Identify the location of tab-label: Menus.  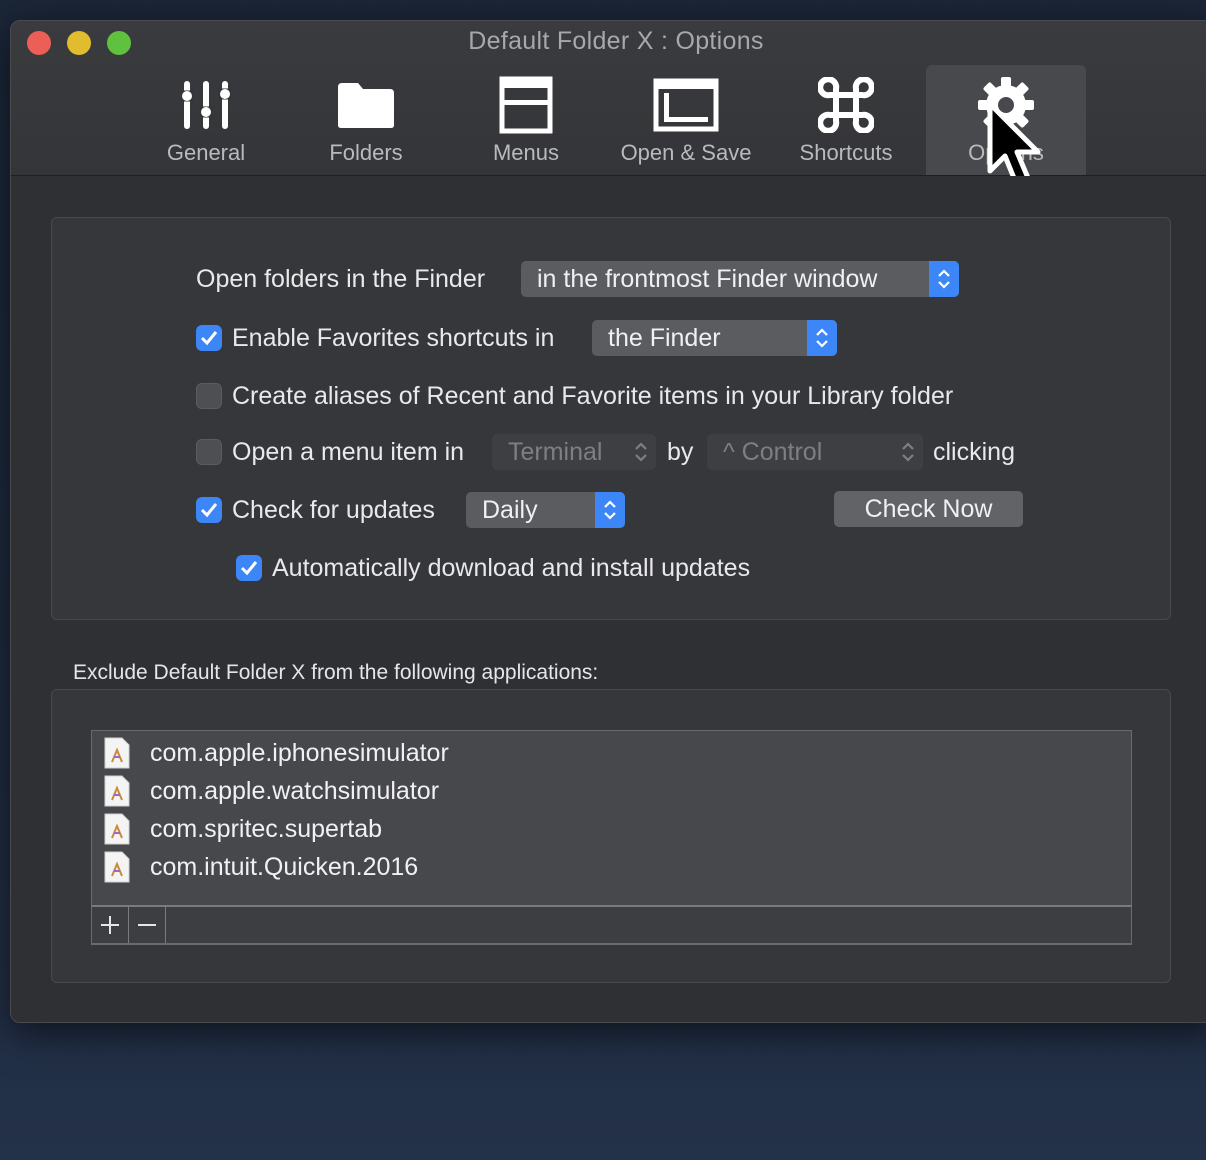
(526, 152).